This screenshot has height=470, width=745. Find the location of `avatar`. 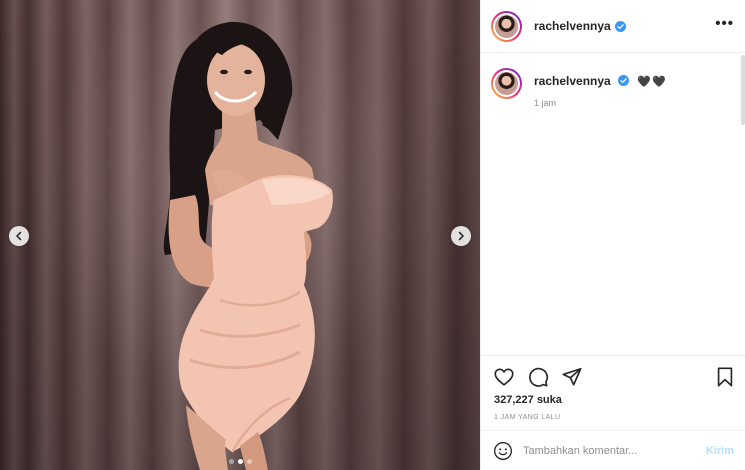

avatar is located at coordinates (506, 26).